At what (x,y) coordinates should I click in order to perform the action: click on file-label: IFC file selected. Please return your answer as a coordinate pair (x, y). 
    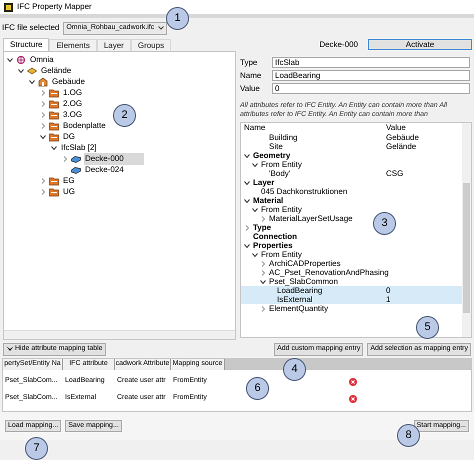
    Looking at the image, I should click on (31, 28).